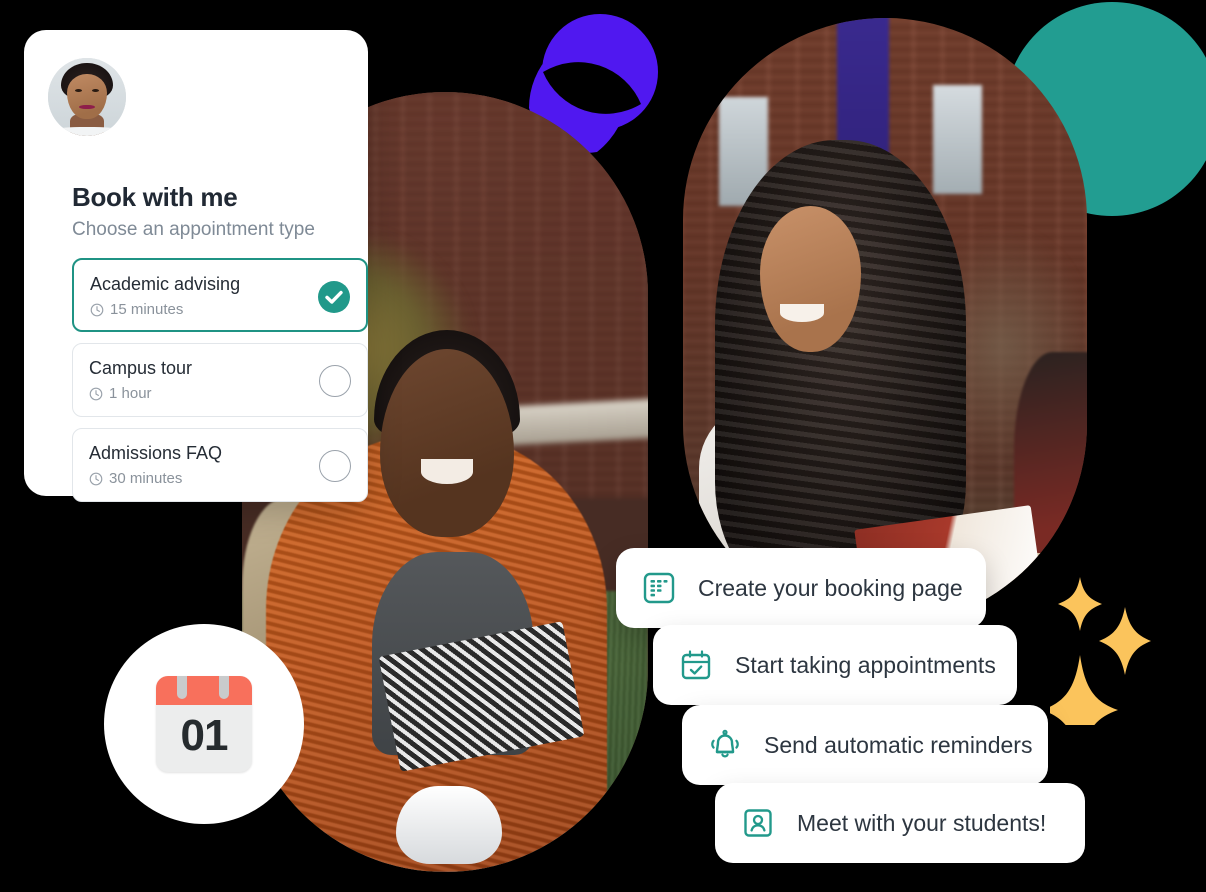 This screenshot has width=1206, height=892. Describe the element at coordinates (130, 393) in the screenshot. I see `appointment-option-duration: 1 hour` at that location.